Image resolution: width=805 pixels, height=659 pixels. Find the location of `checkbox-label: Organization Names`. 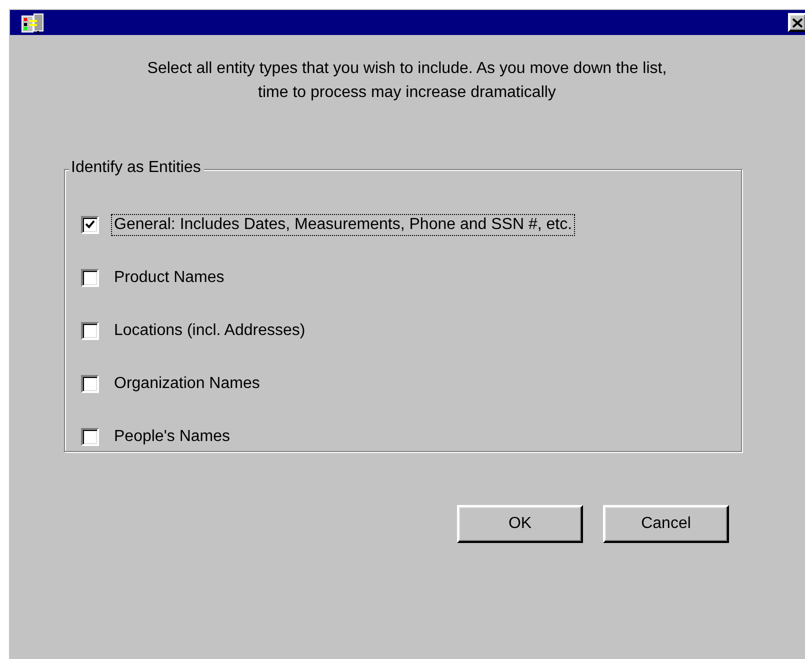

checkbox-label: Organization Names is located at coordinates (187, 383).